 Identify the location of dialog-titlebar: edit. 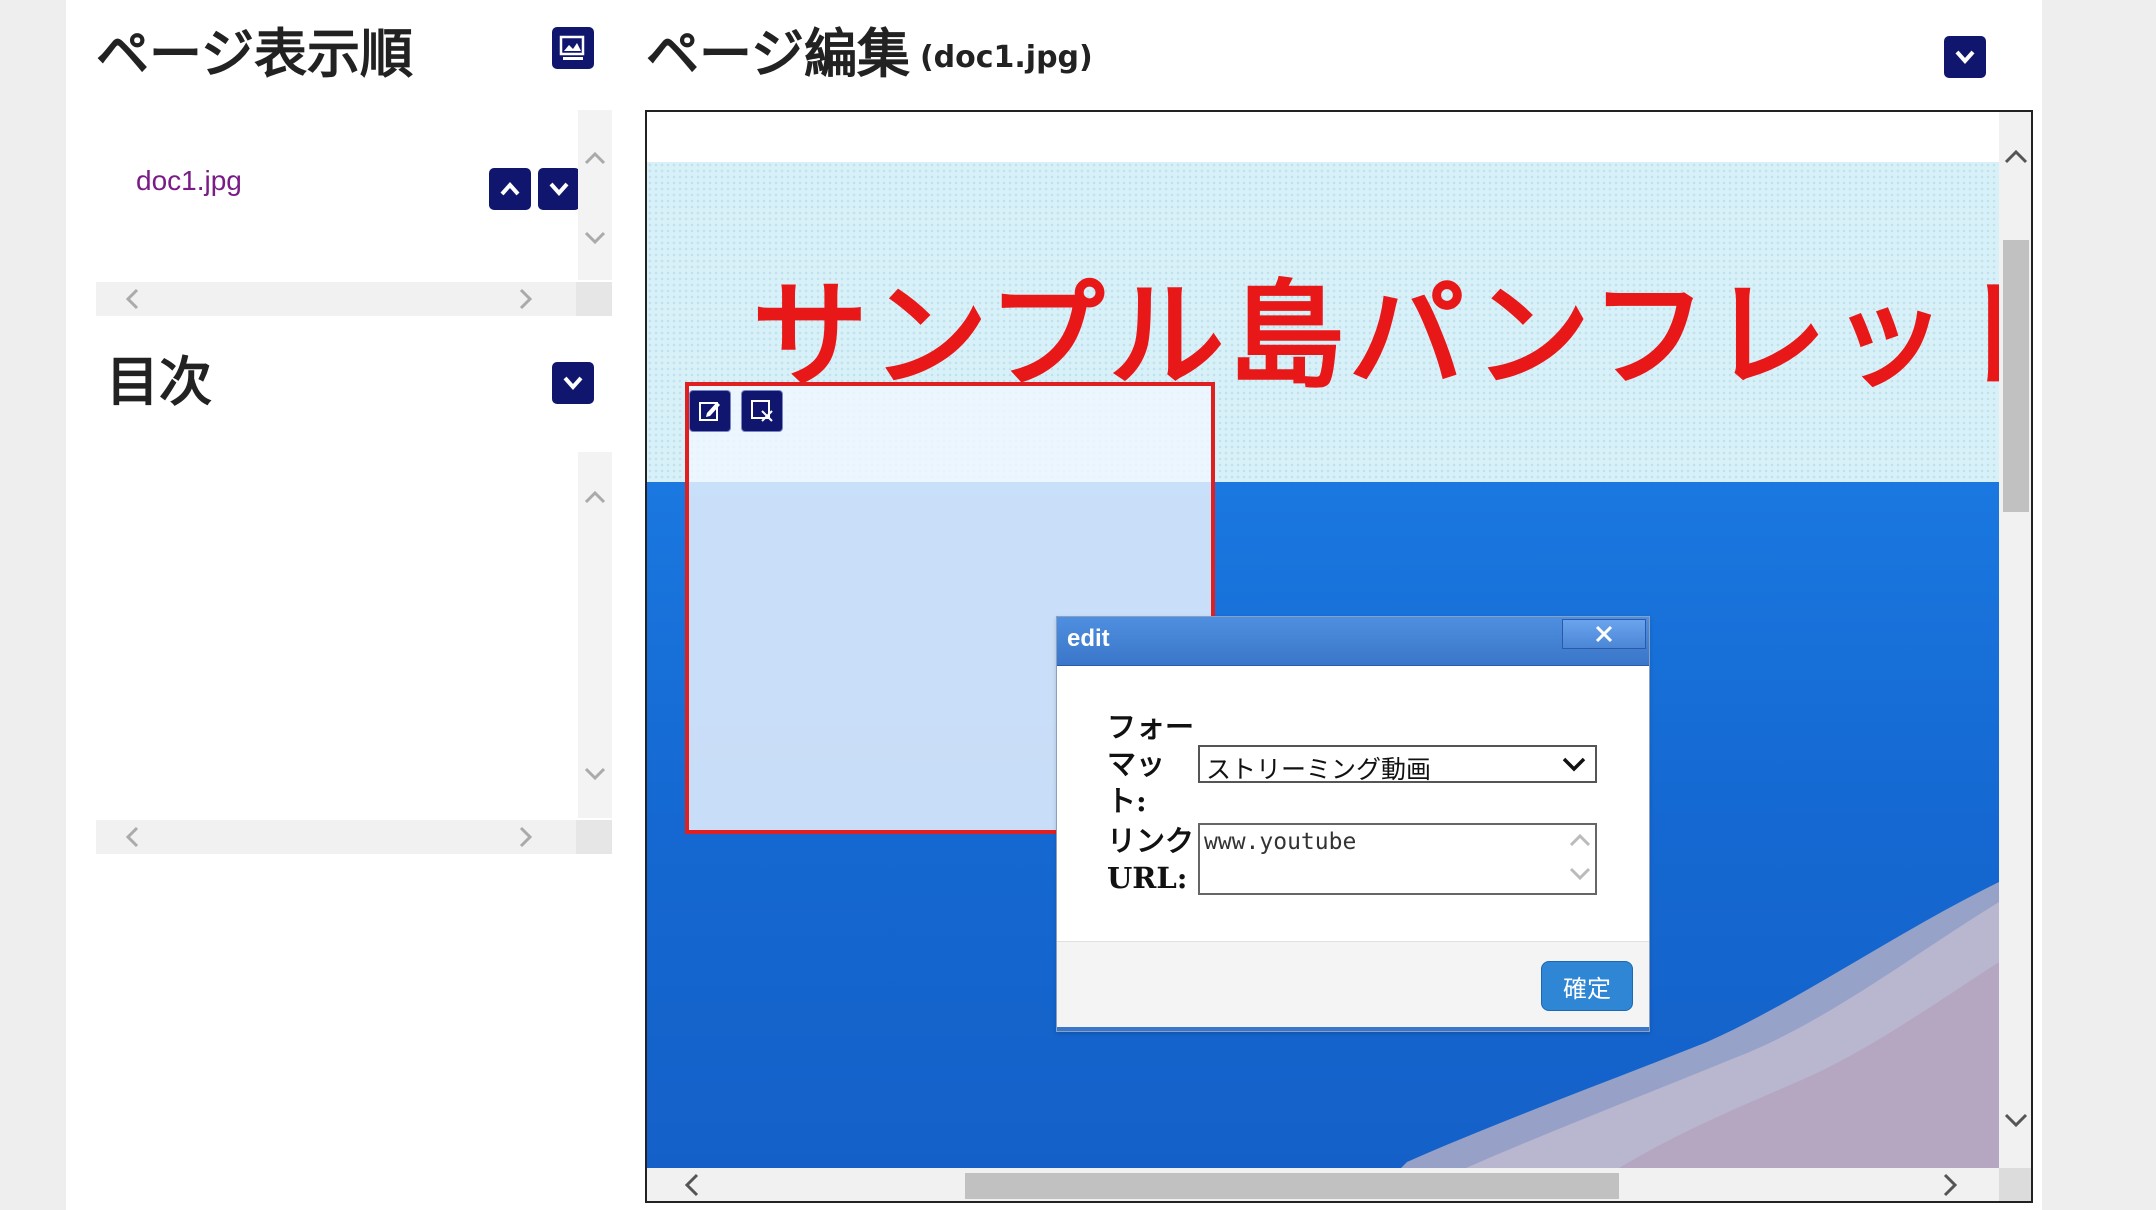
(1353, 641).